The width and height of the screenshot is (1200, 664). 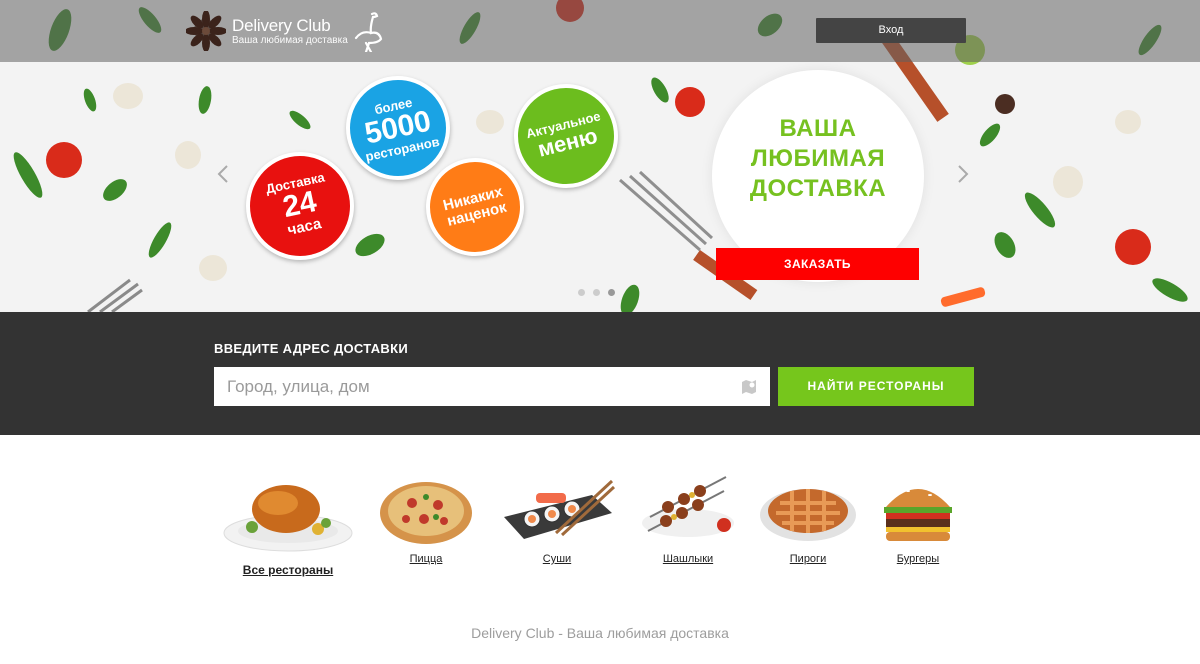 What do you see at coordinates (817, 264) in the screenshot?
I see `order-button: ЗАКАЗАТЬ` at bounding box center [817, 264].